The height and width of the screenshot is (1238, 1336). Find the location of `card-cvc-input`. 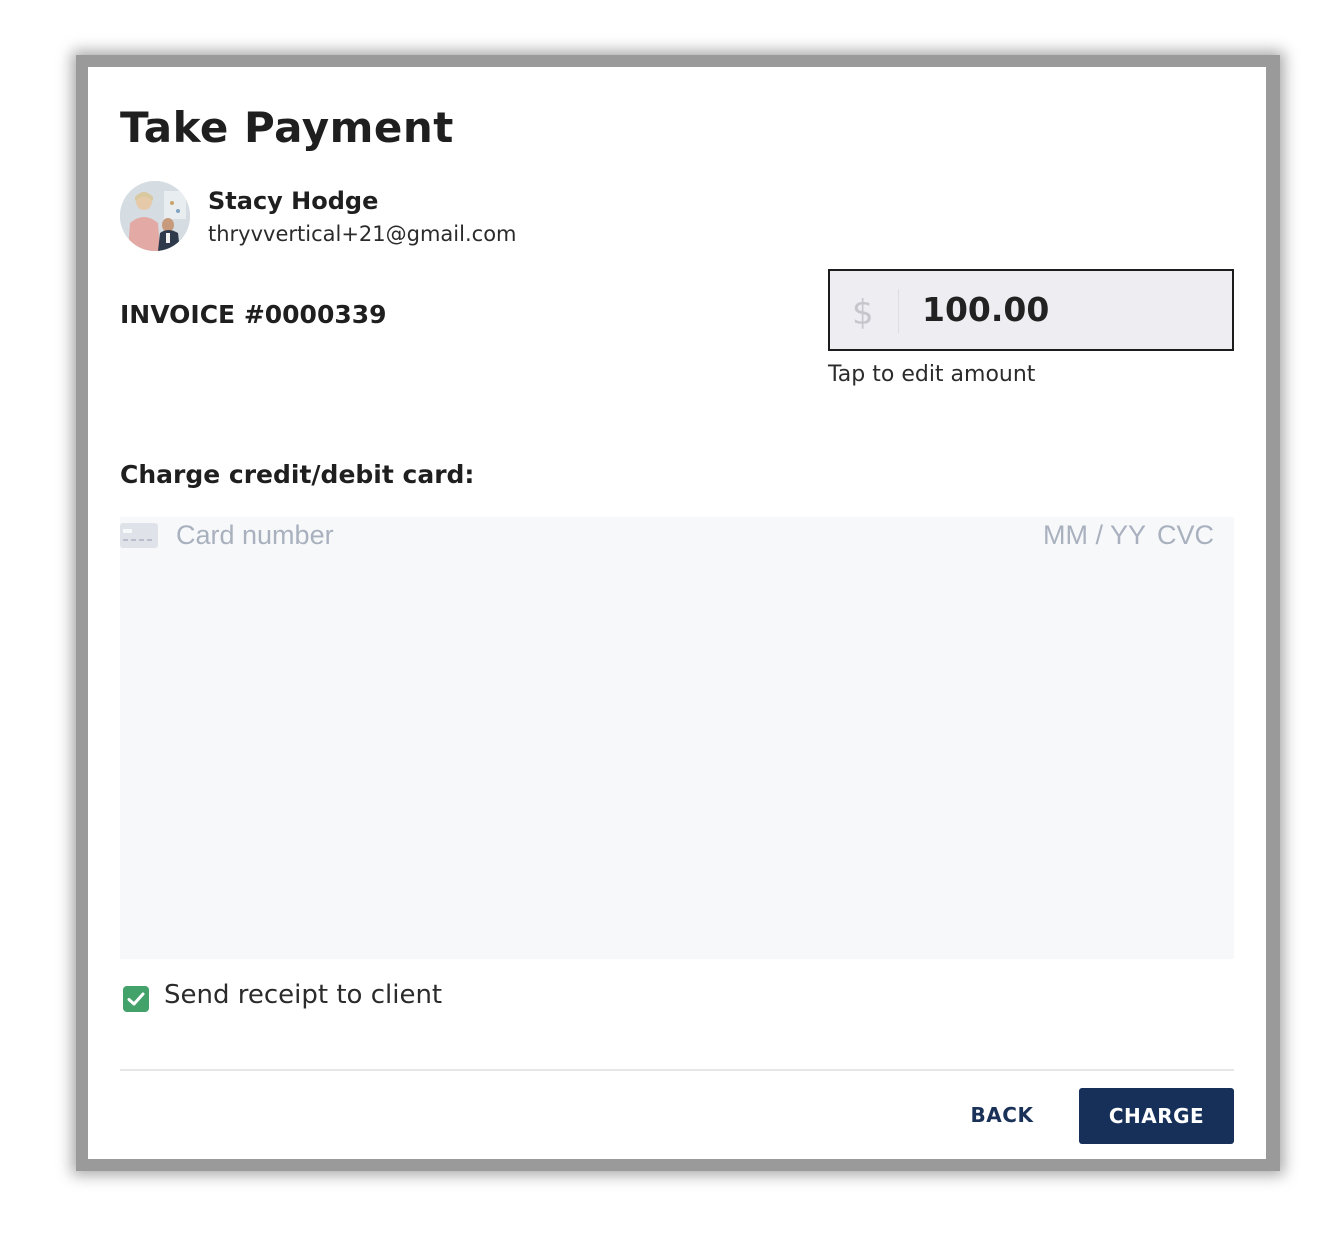

card-cvc-input is located at coordinates (1183, 535).